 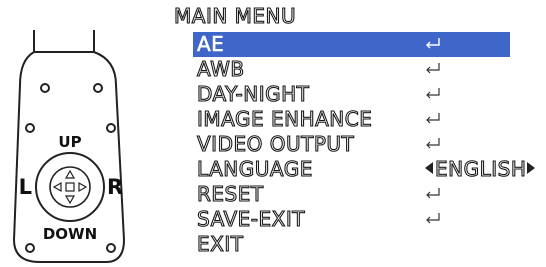 What do you see at coordinates (235, 16) in the screenshot?
I see `menu-title: MAIN MENU` at bounding box center [235, 16].